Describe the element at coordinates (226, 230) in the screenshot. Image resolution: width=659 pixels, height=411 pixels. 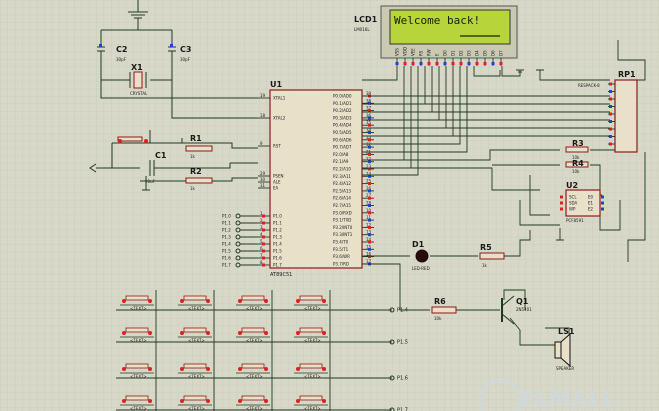
I see `port-label-text: P1.2` at that location.